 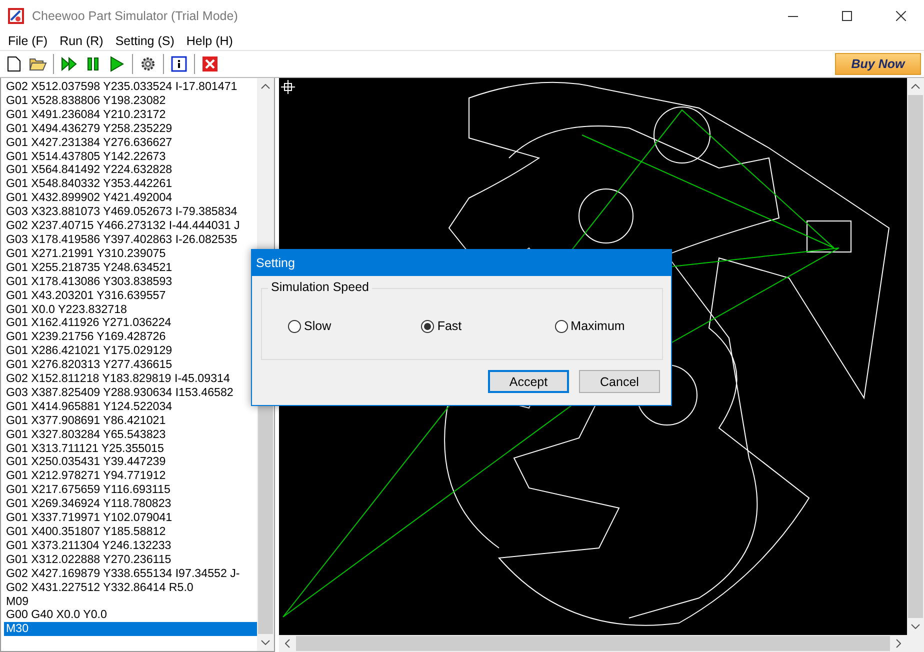 What do you see at coordinates (82, 41) in the screenshot?
I see `menu-item: Run (R)` at bounding box center [82, 41].